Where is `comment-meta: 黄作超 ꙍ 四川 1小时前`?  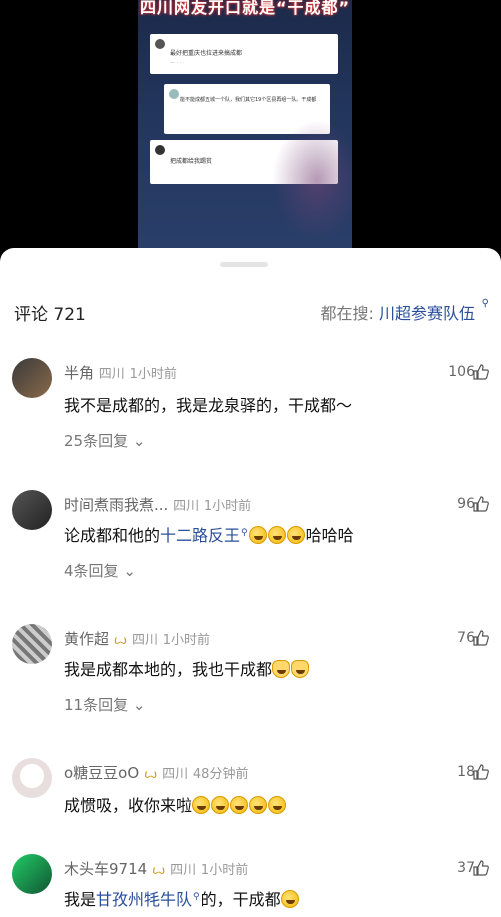 comment-meta: 黄作超 ꙍ 四川 1小时前 is located at coordinates (137, 638).